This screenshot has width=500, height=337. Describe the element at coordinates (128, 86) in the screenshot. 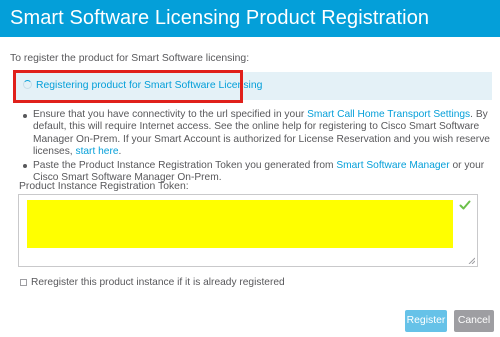

I see `status-highlight-box` at that location.